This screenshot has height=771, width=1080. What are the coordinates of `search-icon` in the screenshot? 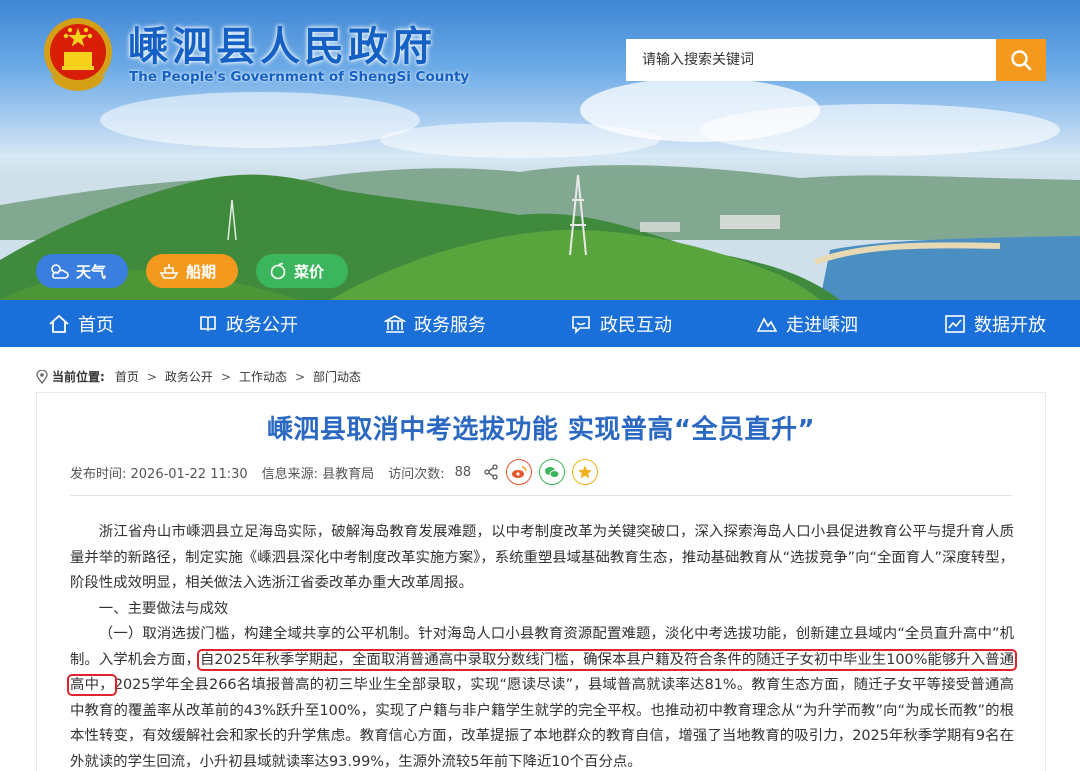 It's located at (1021, 60).